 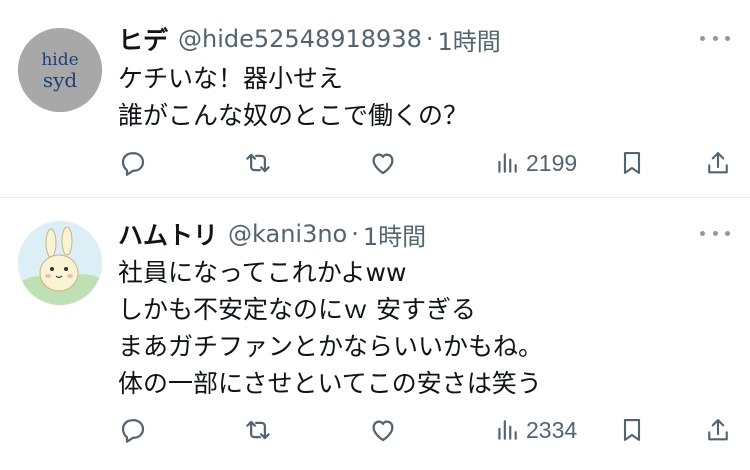 I want to click on display-name: ヒデ, so click(x=143, y=39).